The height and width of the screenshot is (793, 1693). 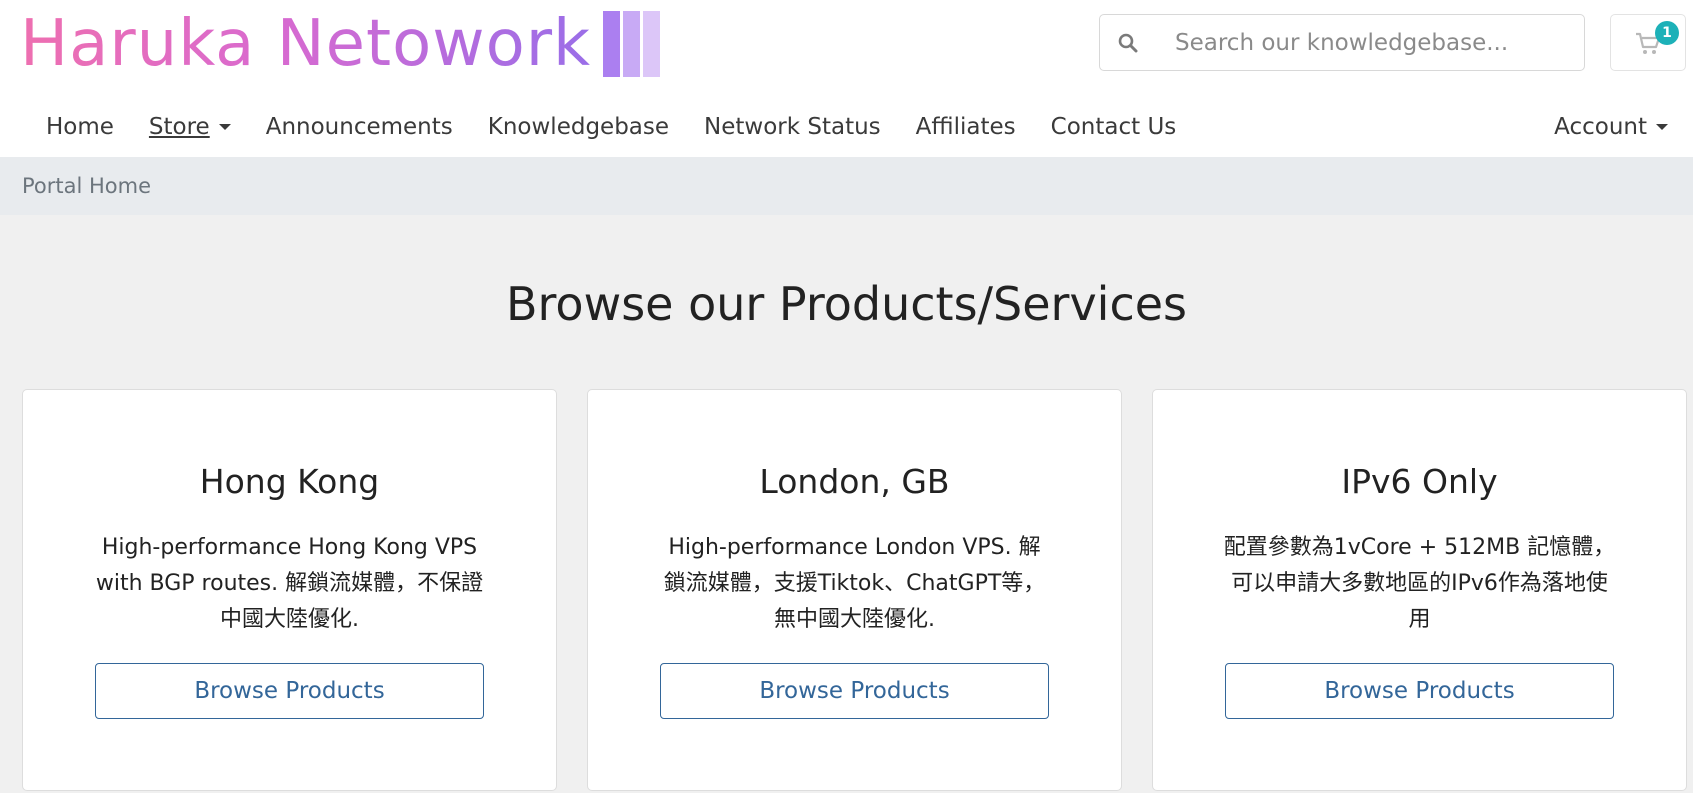 I want to click on nav-contact-us: Contact Us, so click(x=1114, y=127).